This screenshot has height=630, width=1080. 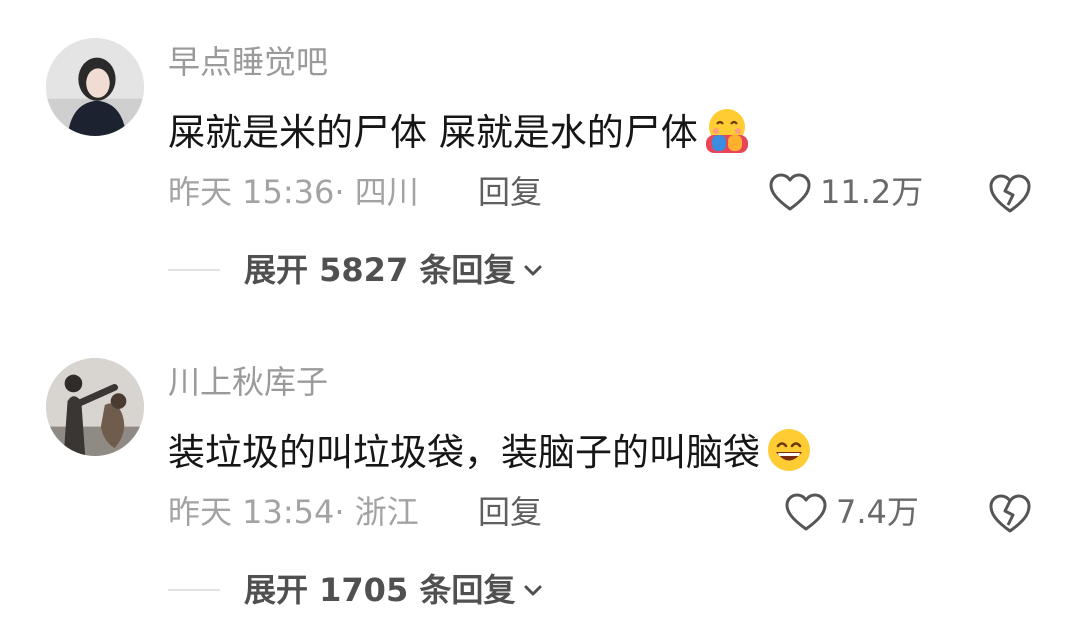 I want to click on grinning-emoji-icon, so click(x=789, y=450).